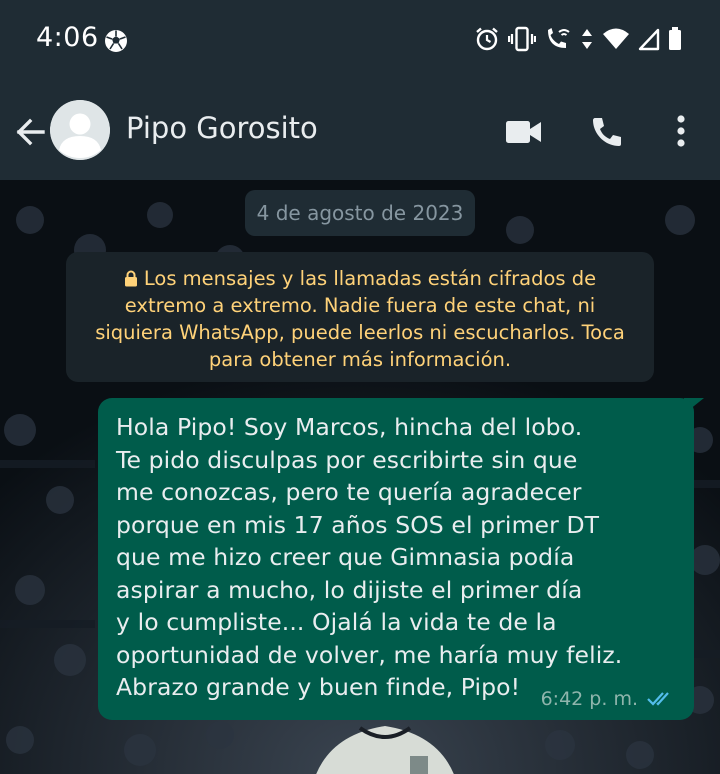 The width and height of the screenshot is (720, 774). I want to click on lock-icon, so click(130, 278).